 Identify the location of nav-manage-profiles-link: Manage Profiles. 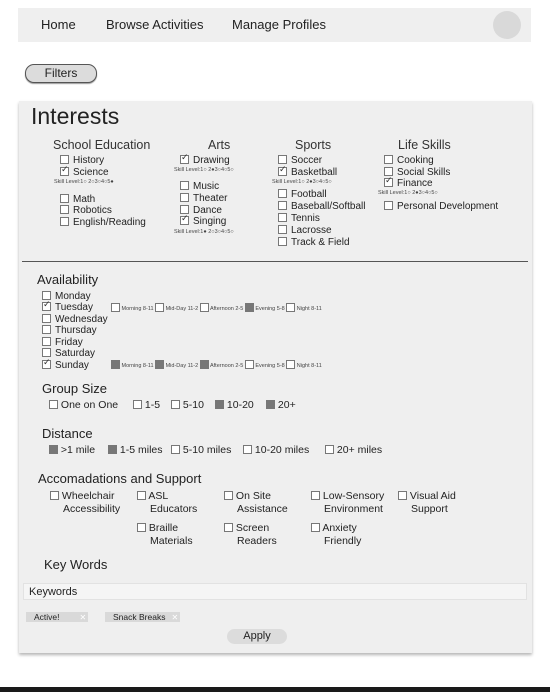
(279, 24).